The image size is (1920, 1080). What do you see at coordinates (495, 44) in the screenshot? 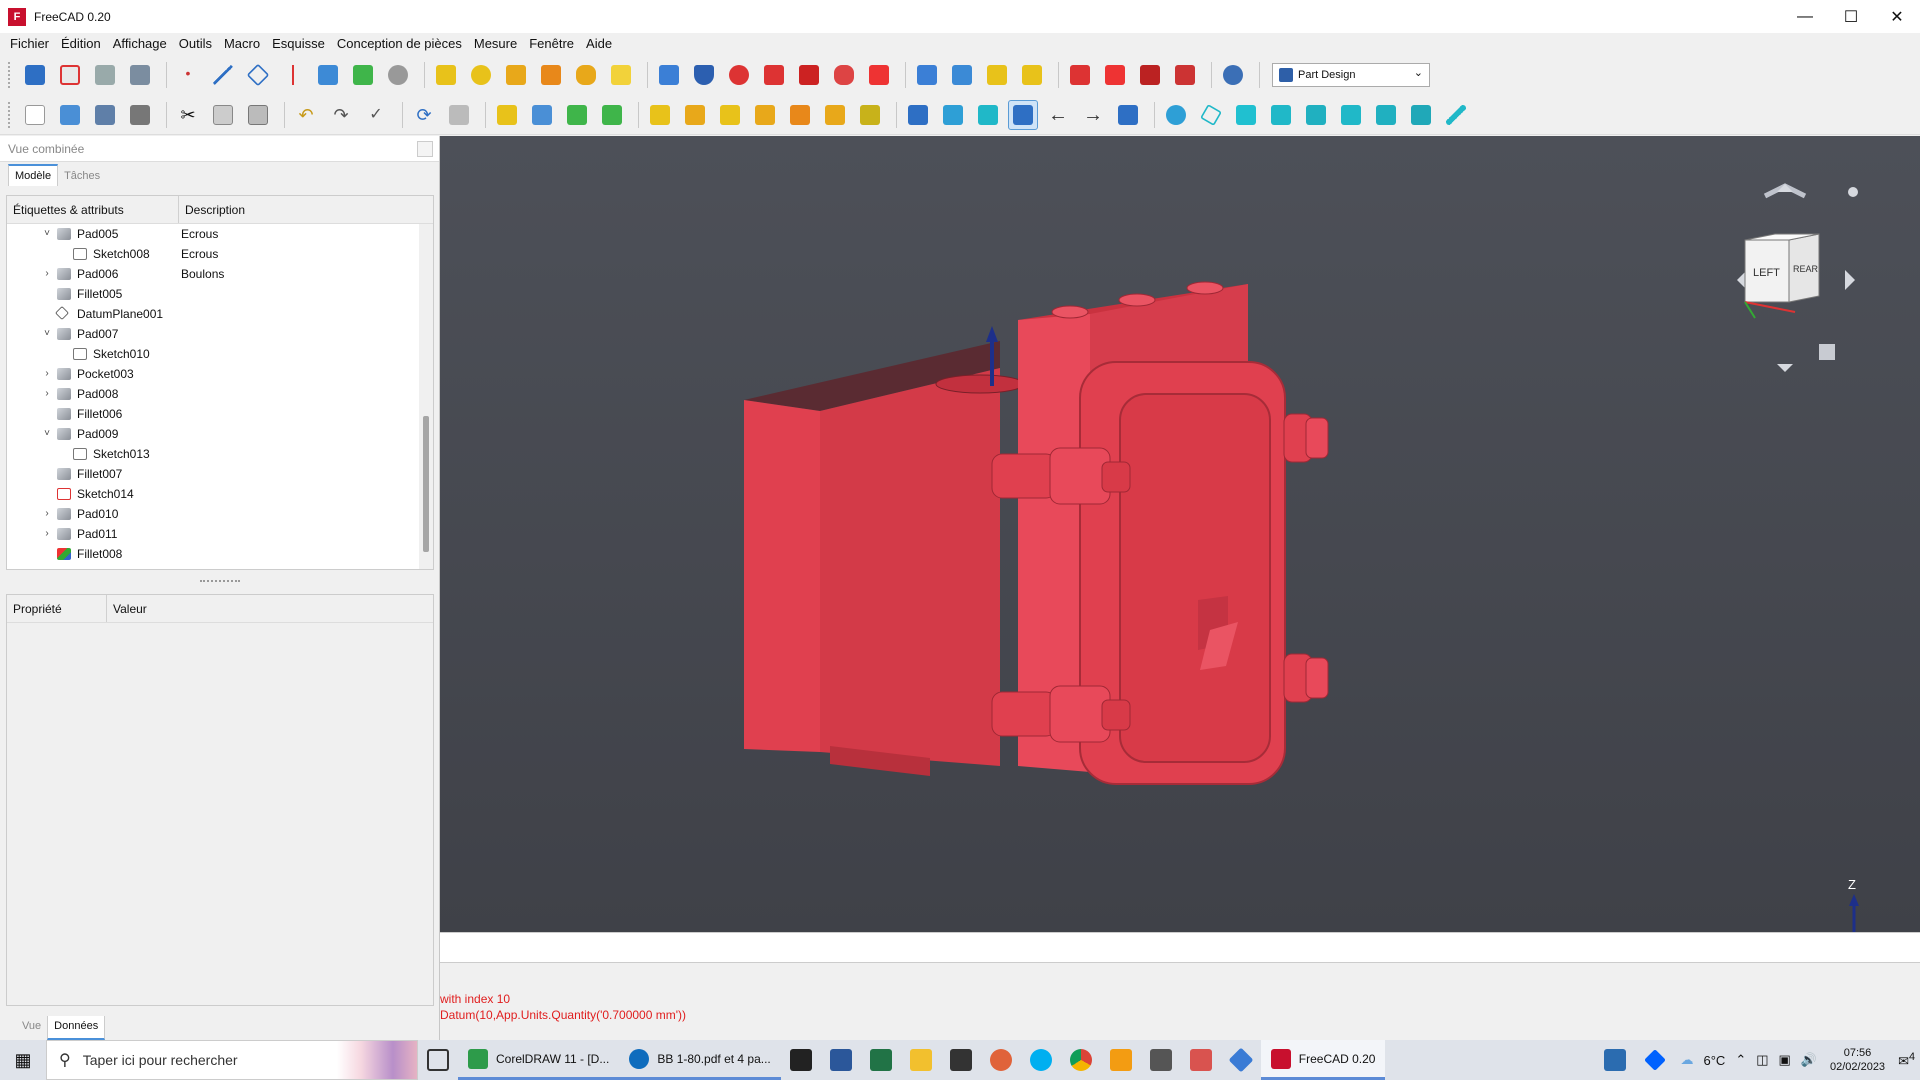
I see `menu-mesure: Mesure` at bounding box center [495, 44].